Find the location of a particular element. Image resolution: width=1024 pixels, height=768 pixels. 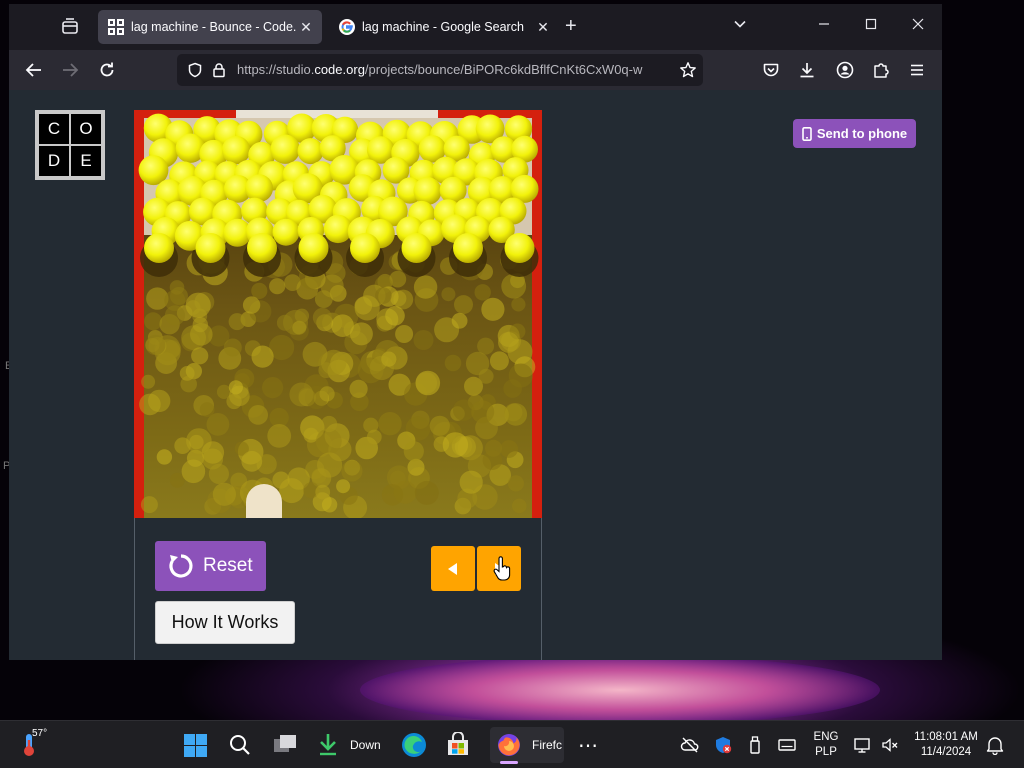

new-tab-button: + is located at coordinates (571, 26).